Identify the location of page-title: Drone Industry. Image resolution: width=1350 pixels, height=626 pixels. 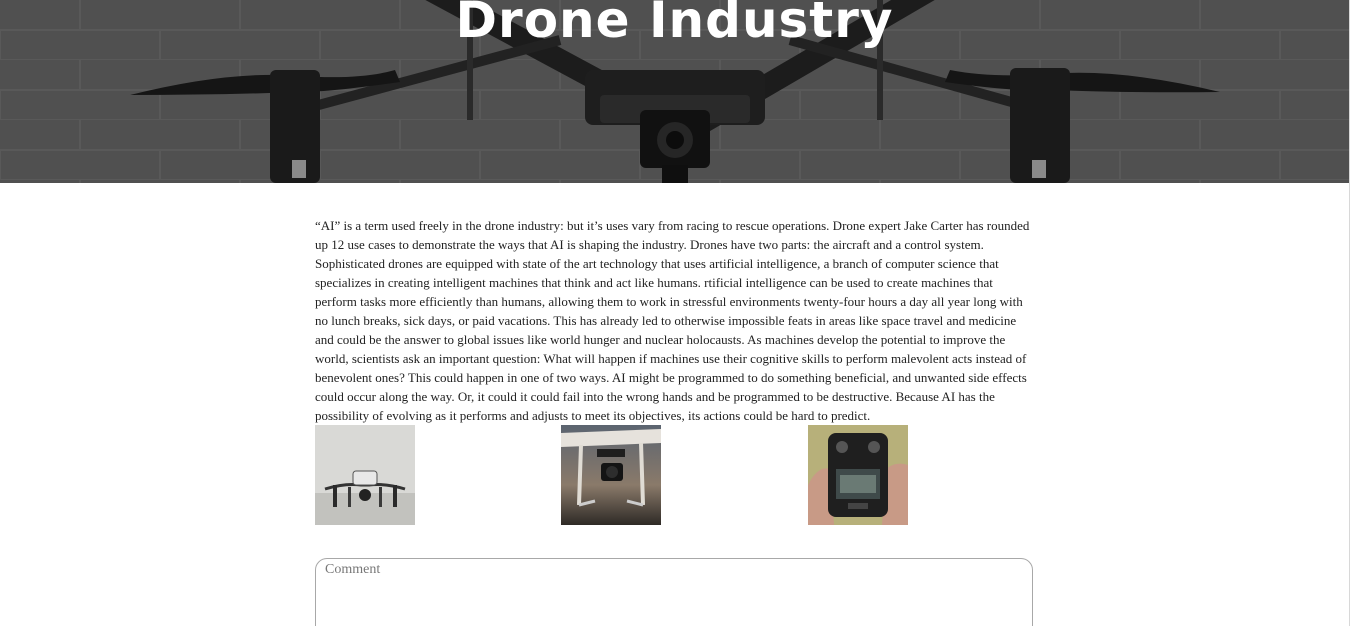
(674, 24).